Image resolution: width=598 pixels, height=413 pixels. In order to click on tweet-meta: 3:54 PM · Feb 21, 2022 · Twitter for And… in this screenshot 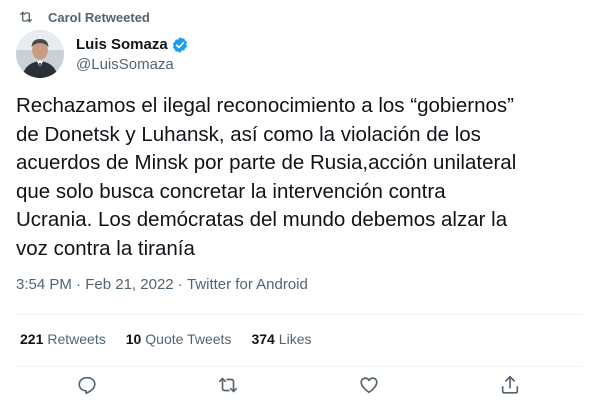, I will do `click(162, 284)`.